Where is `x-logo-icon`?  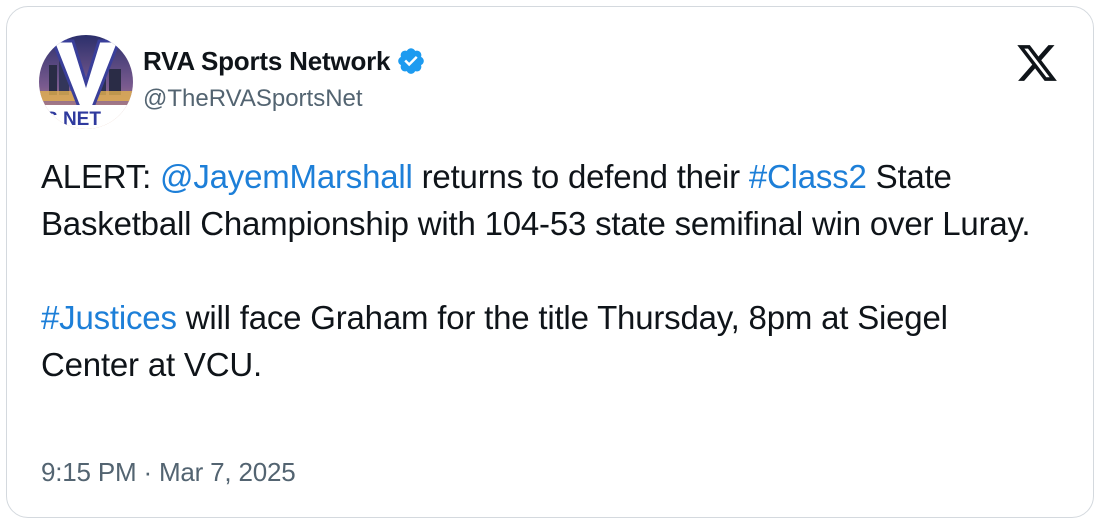
x-logo-icon is located at coordinates (1037, 63).